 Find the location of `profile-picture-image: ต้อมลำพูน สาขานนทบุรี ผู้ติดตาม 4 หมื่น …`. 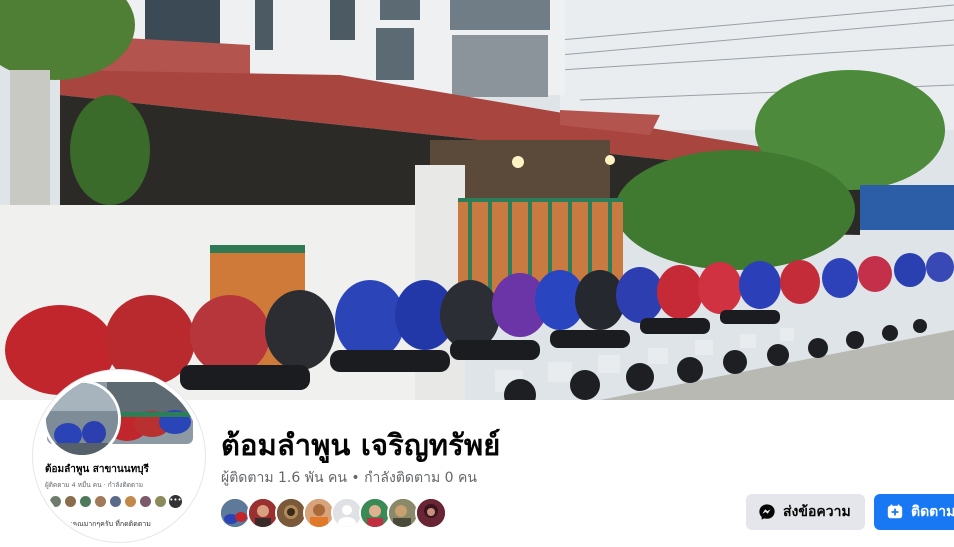

profile-picture-image: ต้อมลำพูน สาขานนทบุรี ผู้ติดตาม 4 หมื่น … is located at coordinates (119, 456).